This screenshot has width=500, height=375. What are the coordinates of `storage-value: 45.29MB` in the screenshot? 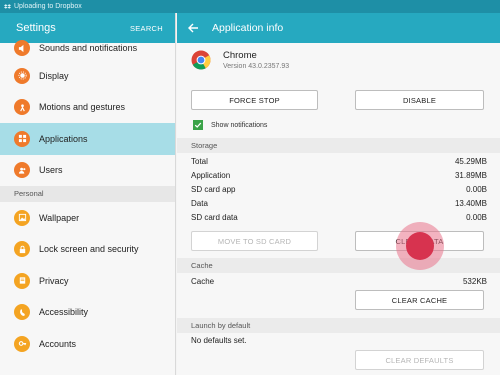 It's located at (470, 161).